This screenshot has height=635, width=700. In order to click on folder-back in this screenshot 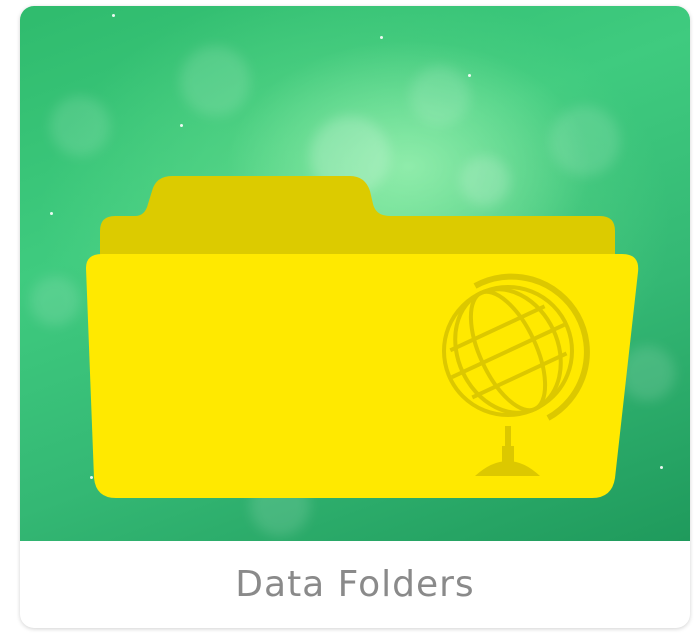, I will do `click(357, 218)`.